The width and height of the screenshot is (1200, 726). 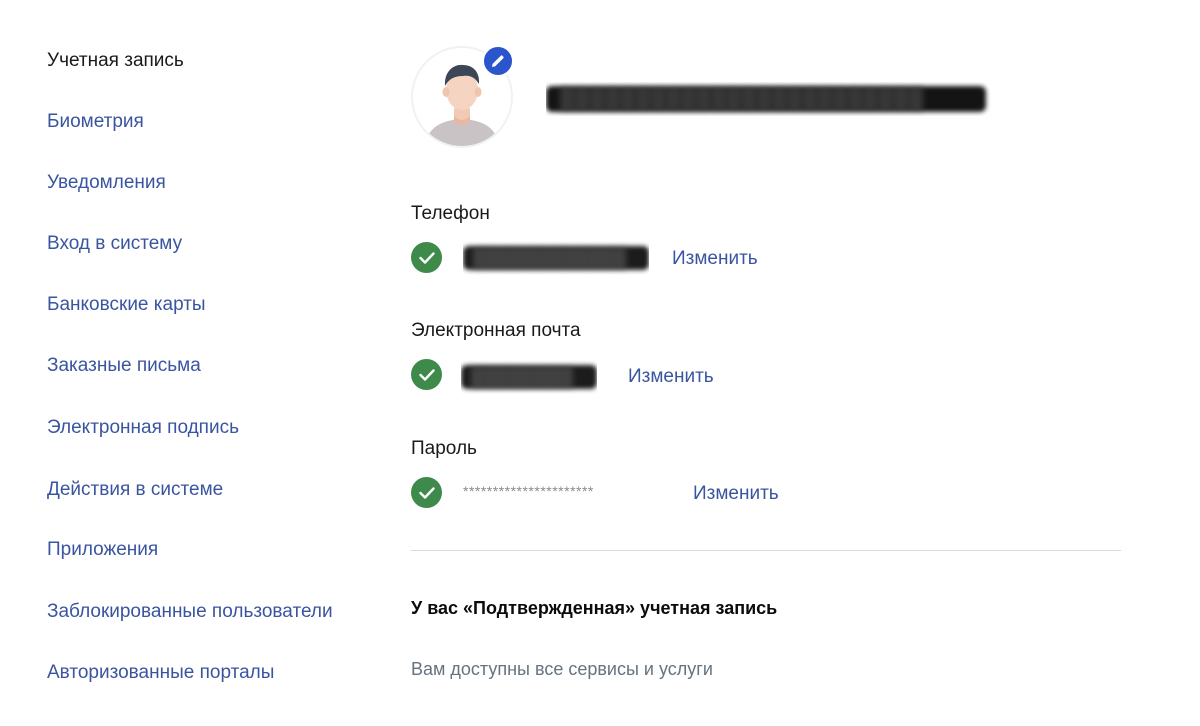 I want to click on password-verified-icon, so click(x=426, y=492).